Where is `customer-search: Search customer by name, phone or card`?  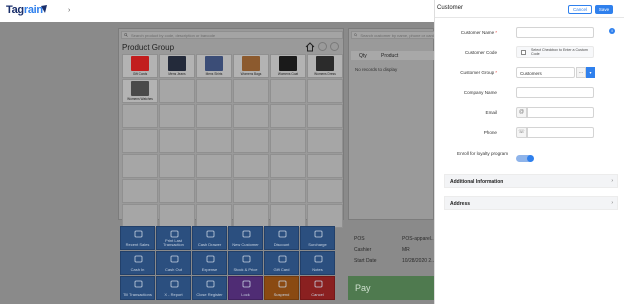 customer-search: Search customer by name, phone or card is located at coordinates (393, 35).